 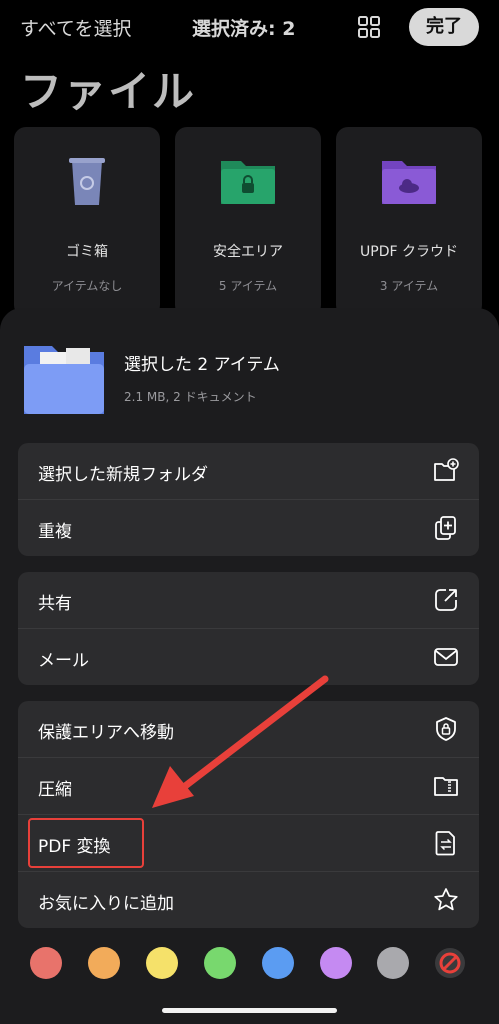 I want to click on color-tag-orange, so click(x=104, y=963).